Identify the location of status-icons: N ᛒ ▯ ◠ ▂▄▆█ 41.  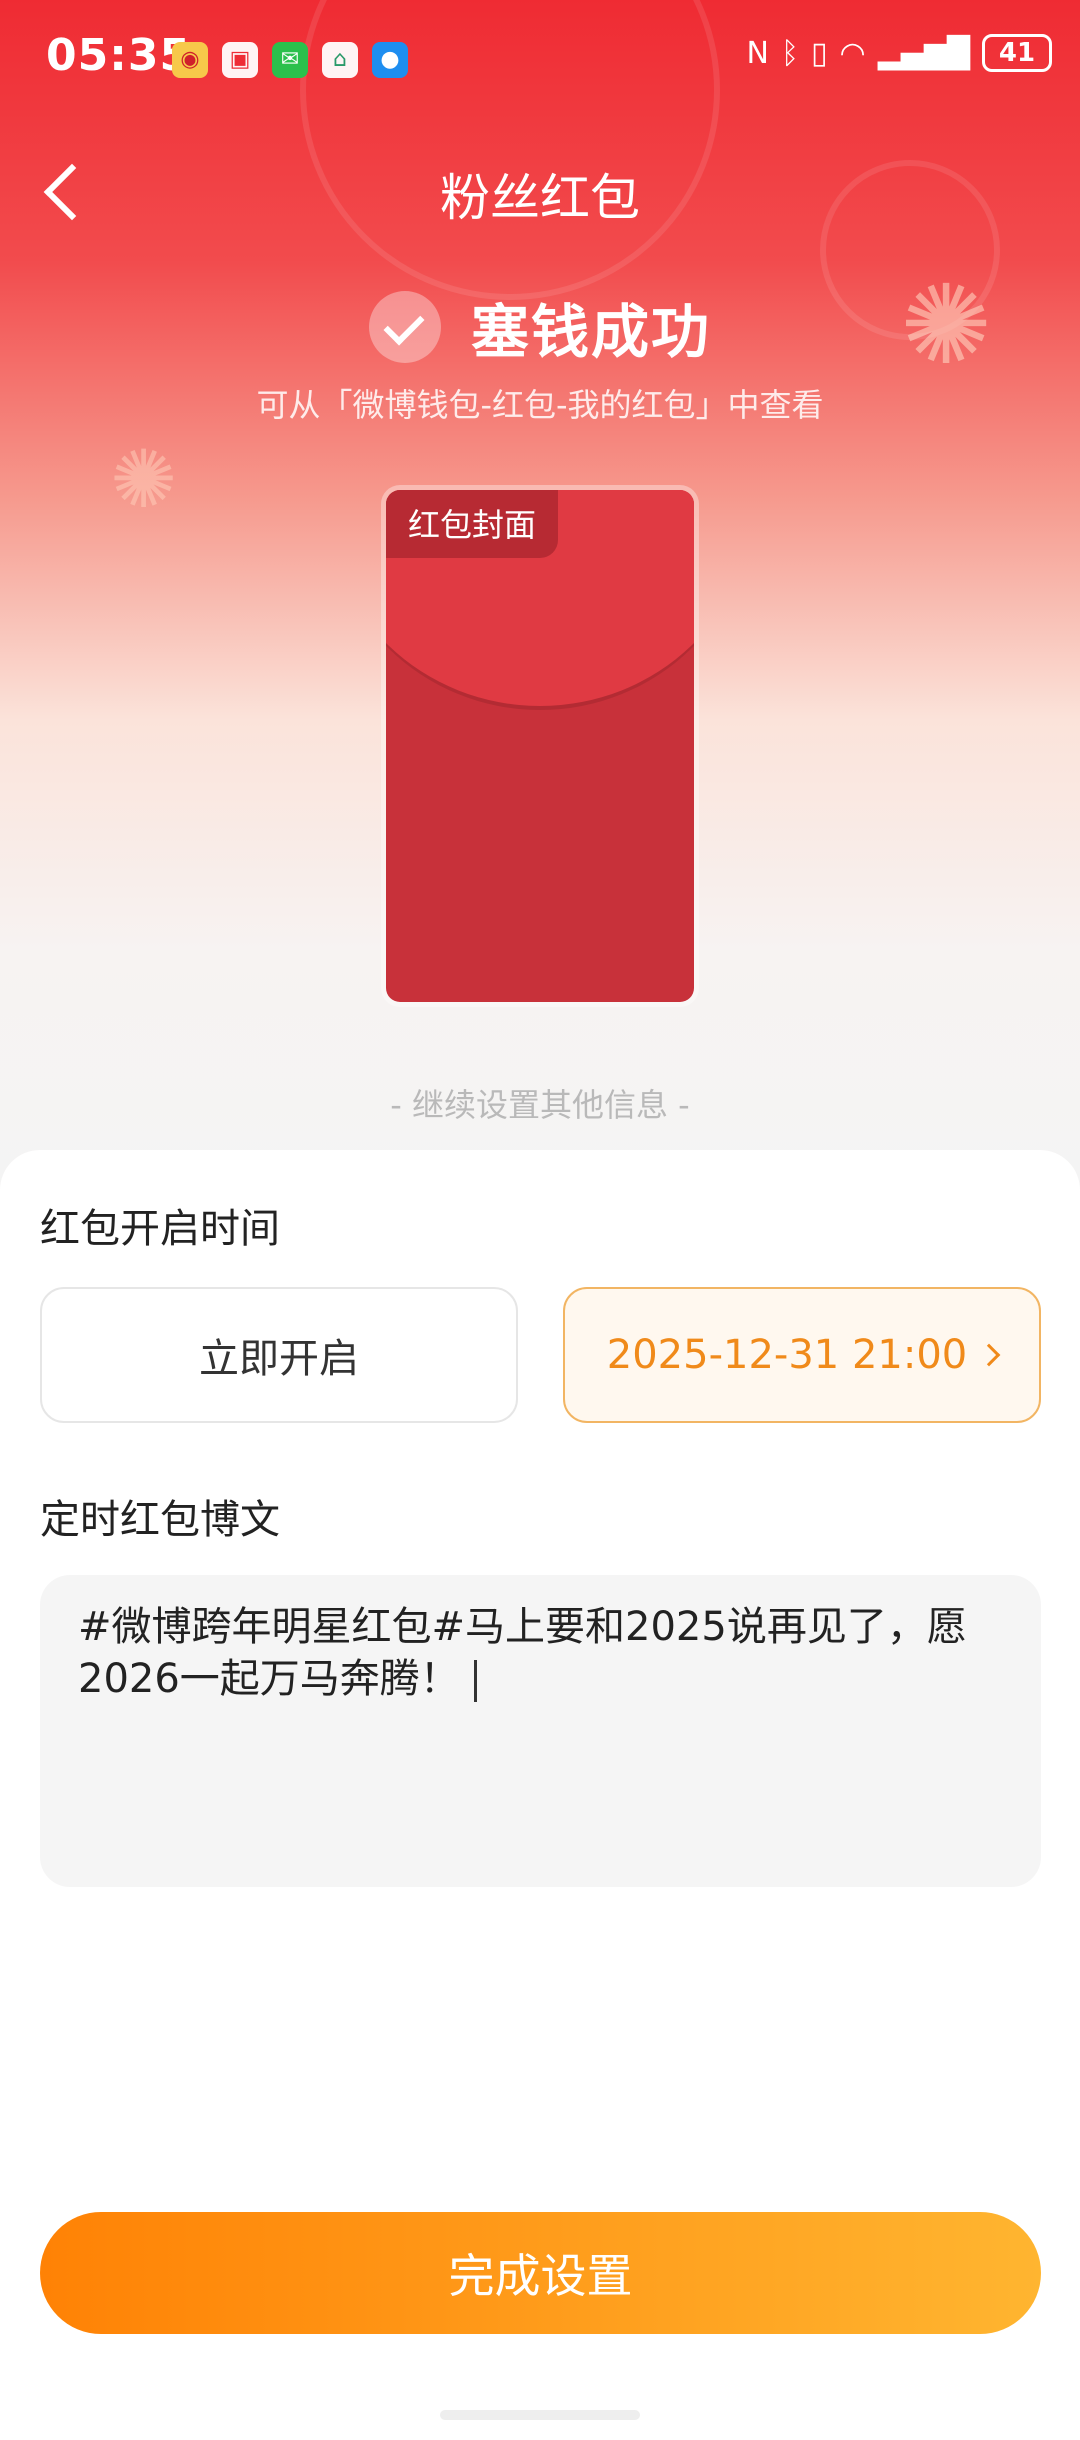
(899, 53).